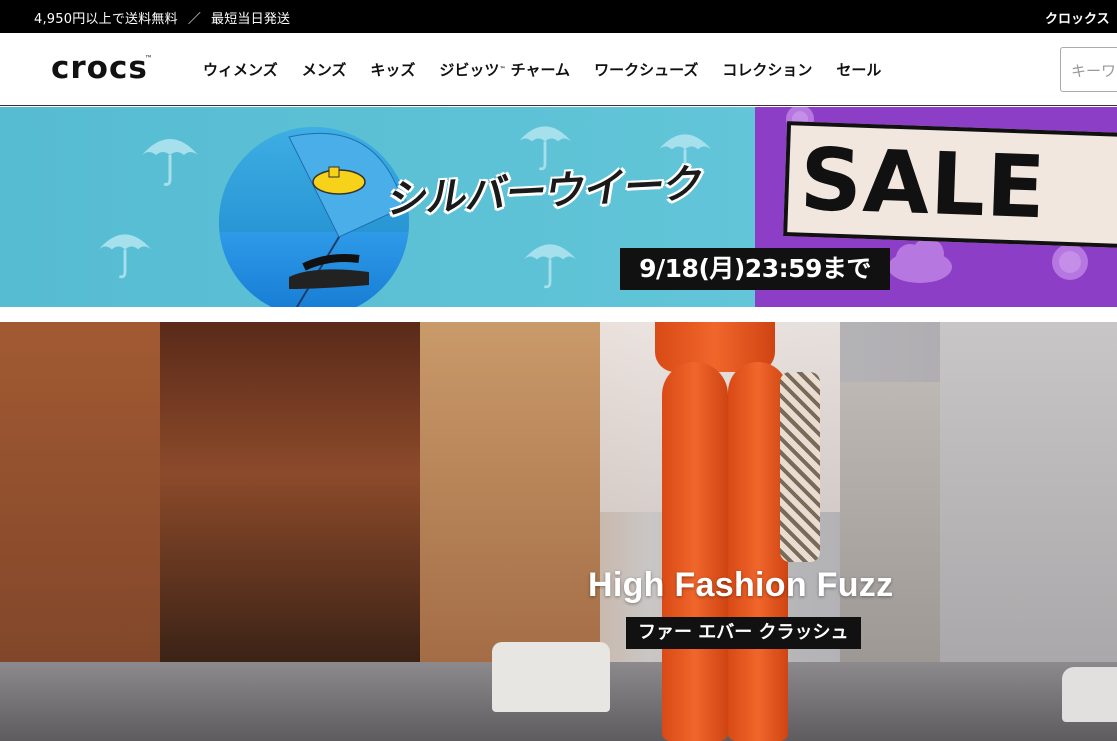 Image resolution: width=1117 pixels, height=741 pixels. What do you see at coordinates (324, 70) in the screenshot?
I see `nav-item-mens: メンズ` at bounding box center [324, 70].